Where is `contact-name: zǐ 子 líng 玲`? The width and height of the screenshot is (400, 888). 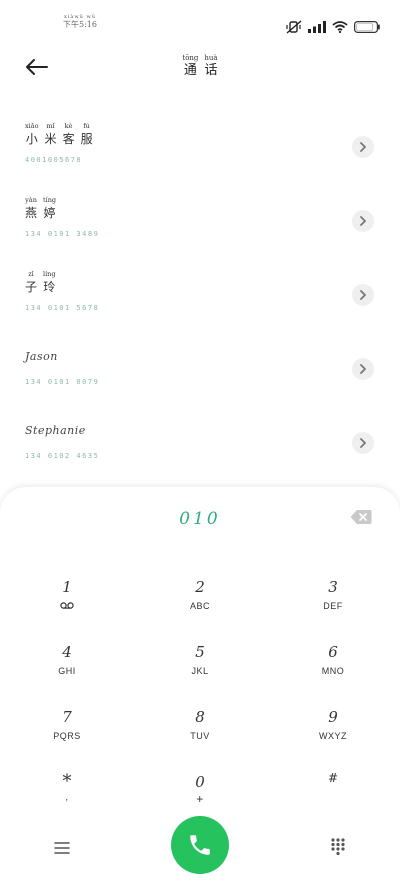 contact-name: zǐ 子 líng 玲 is located at coordinates (40, 282).